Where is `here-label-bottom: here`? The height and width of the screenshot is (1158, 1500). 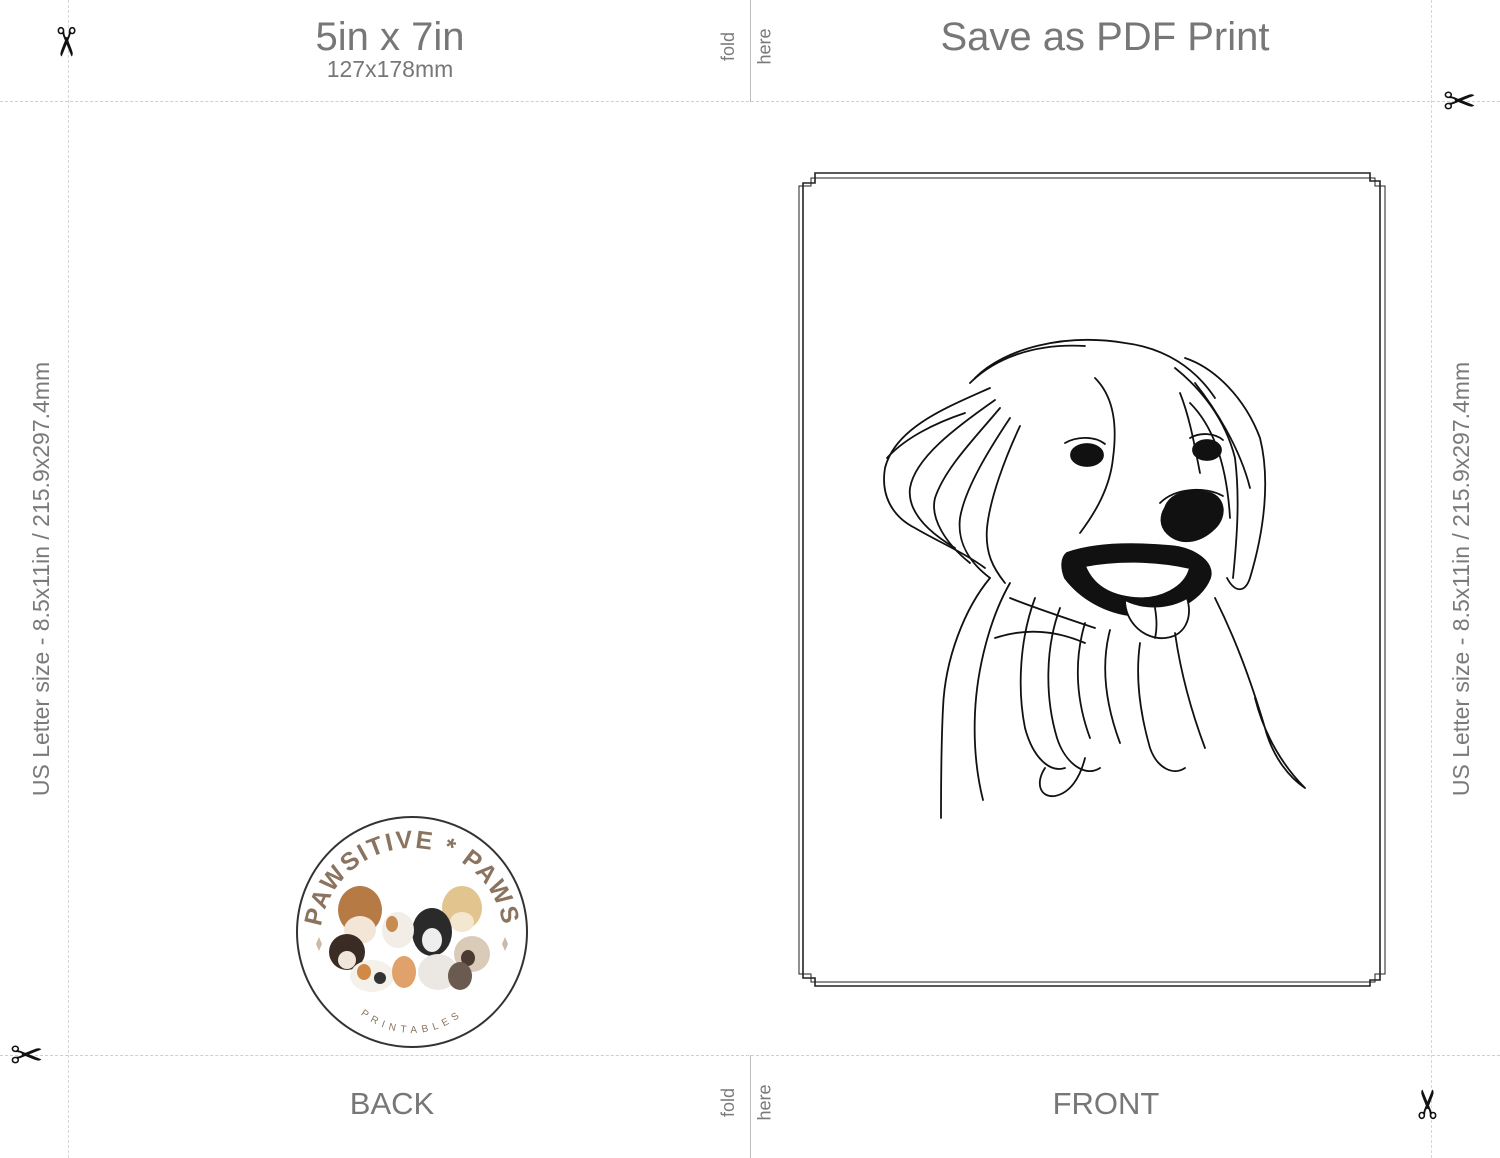 here-label-bottom: here is located at coordinates (764, 1102).